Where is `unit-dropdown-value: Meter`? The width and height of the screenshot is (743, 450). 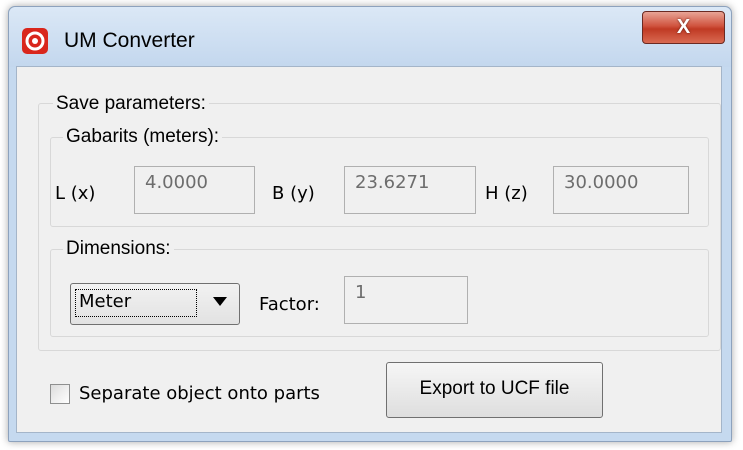
unit-dropdown-value: Meter is located at coordinates (105, 301).